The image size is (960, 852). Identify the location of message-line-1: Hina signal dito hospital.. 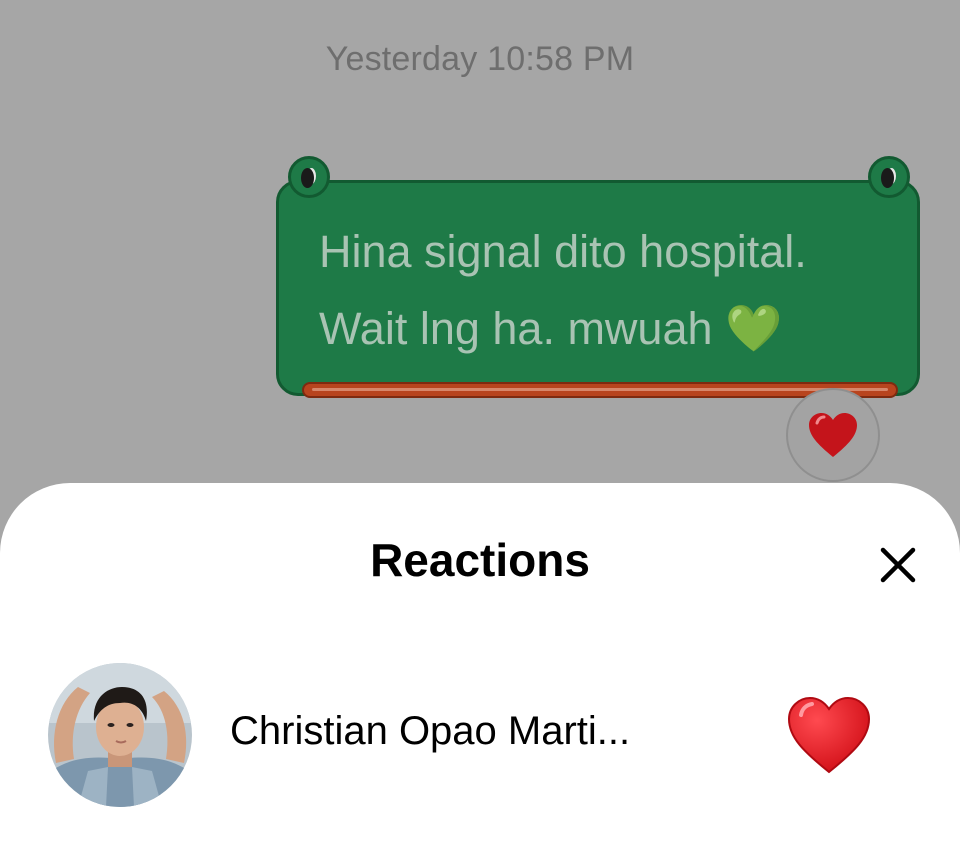
(563, 251).